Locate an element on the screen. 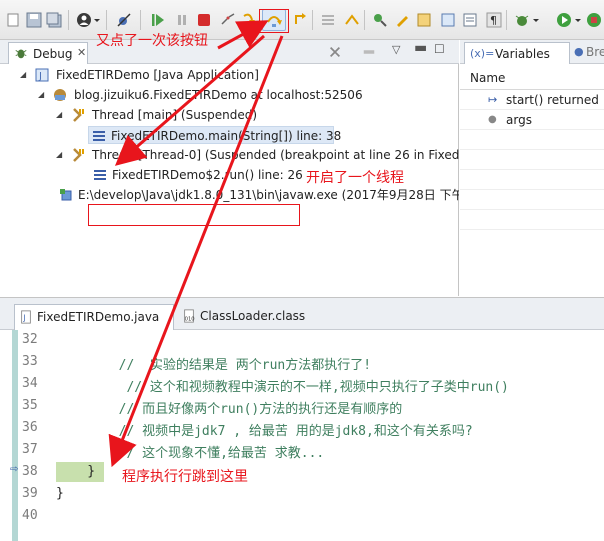  stack-frame-icon is located at coordinates (99, 136).